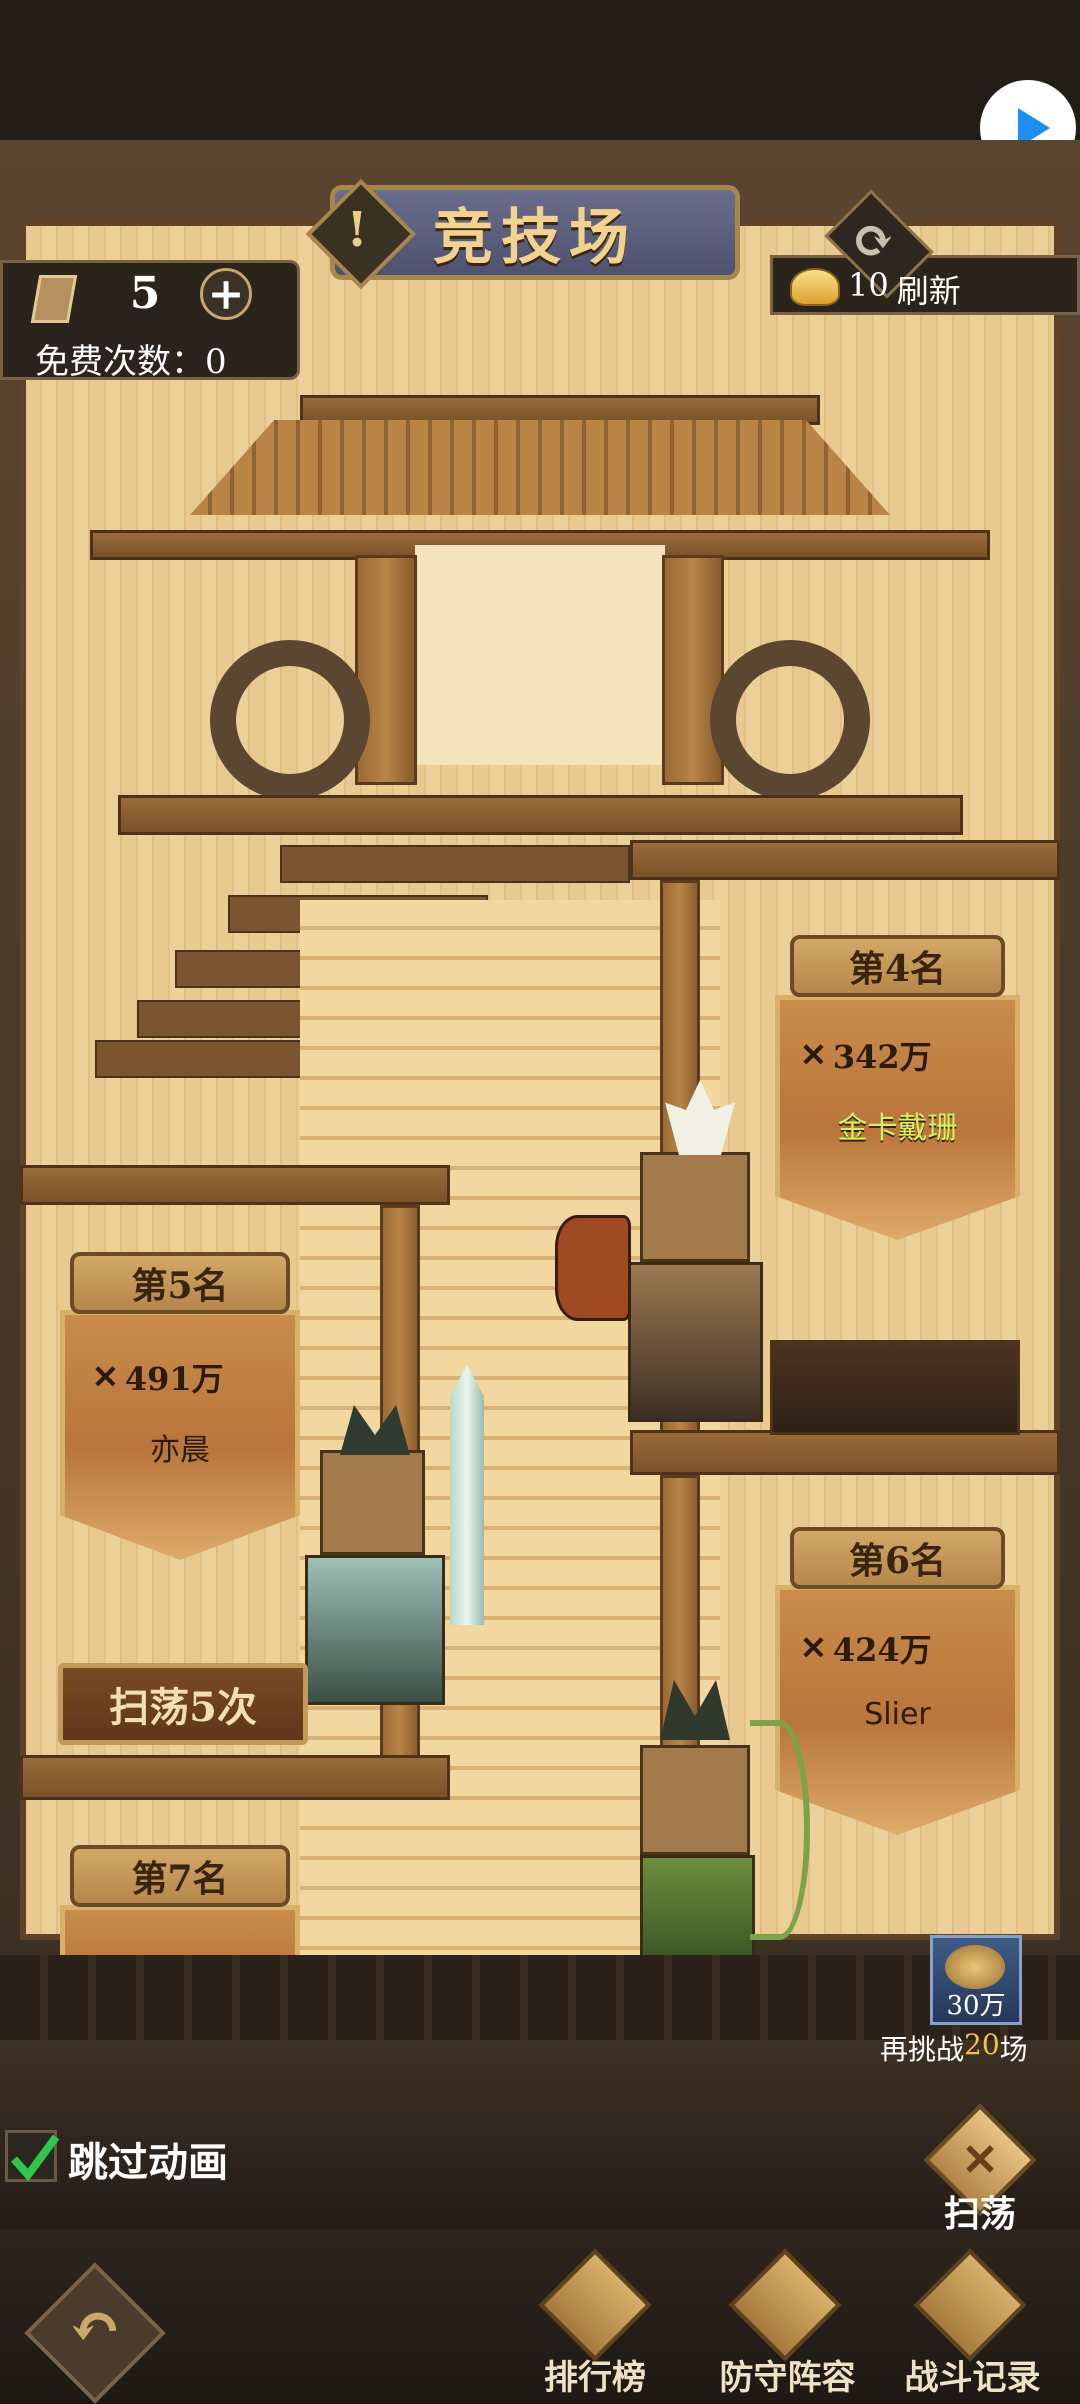 The height and width of the screenshot is (2404, 1080). What do you see at coordinates (882, 1057) in the screenshot?
I see `power-value-4: 342万` at bounding box center [882, 1057].